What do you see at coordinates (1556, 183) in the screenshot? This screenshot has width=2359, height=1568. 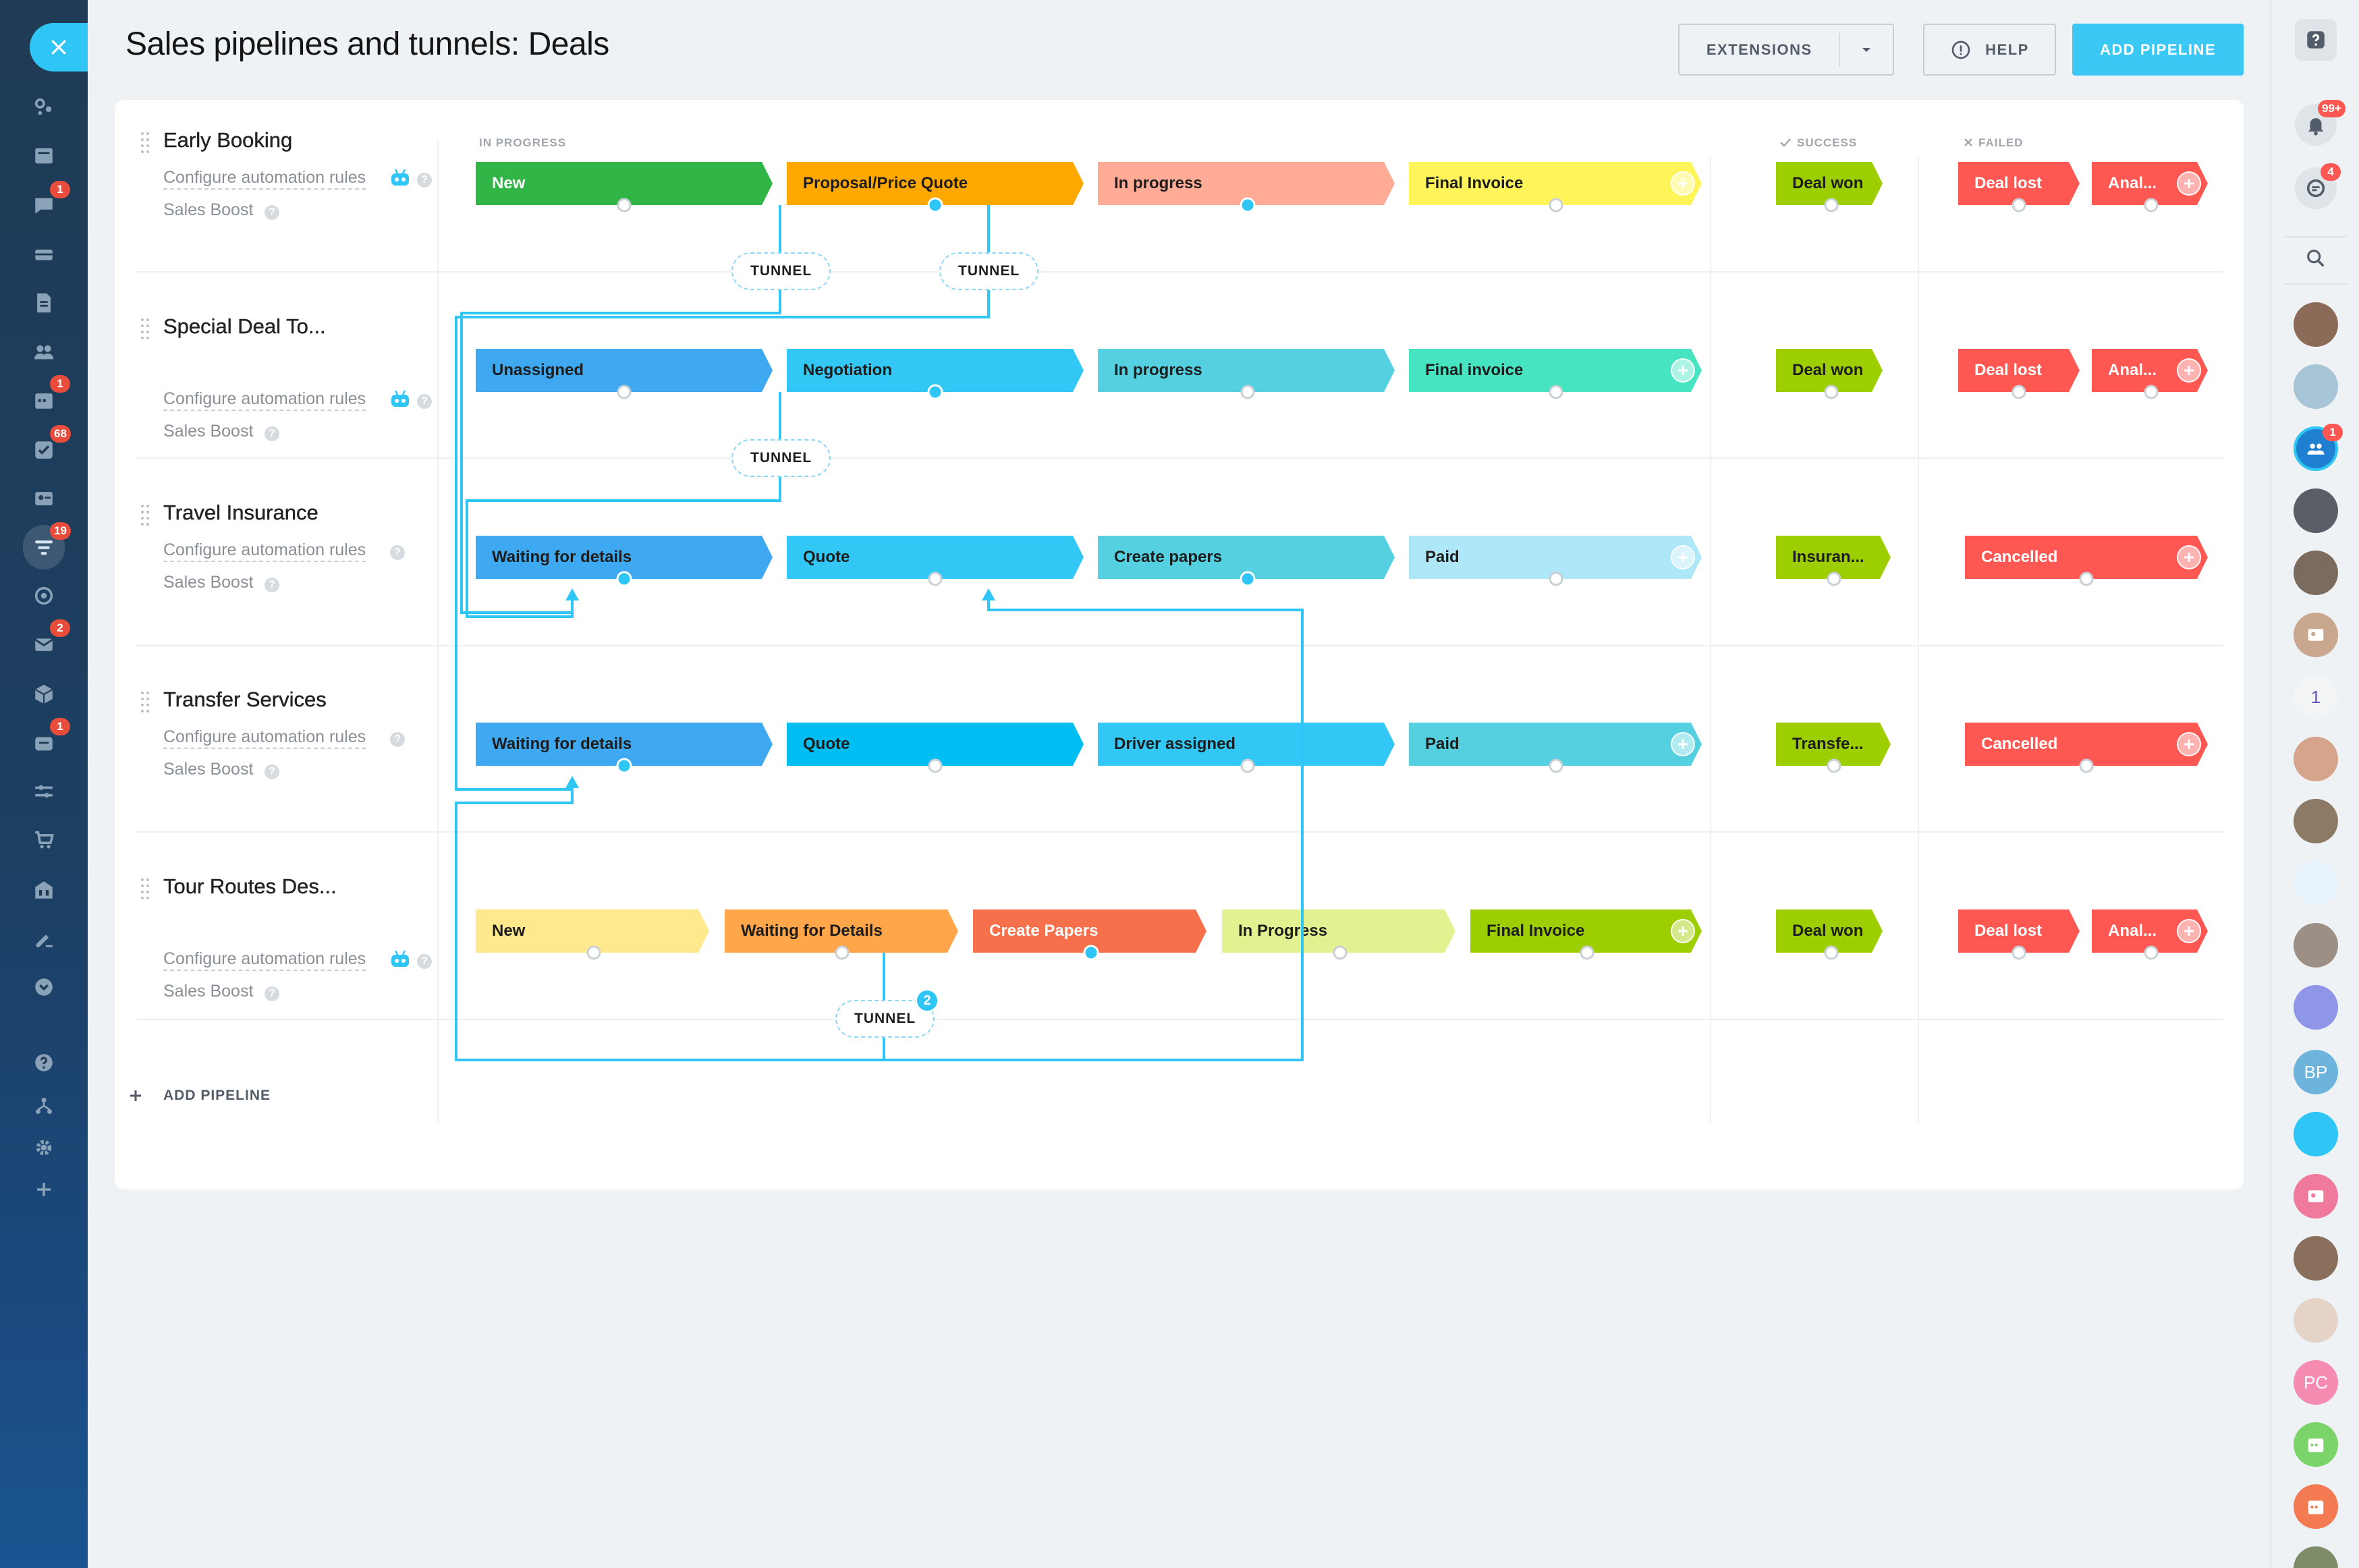 I see `stage-chip: Final Invoice` at bounding box center [1556, 183].